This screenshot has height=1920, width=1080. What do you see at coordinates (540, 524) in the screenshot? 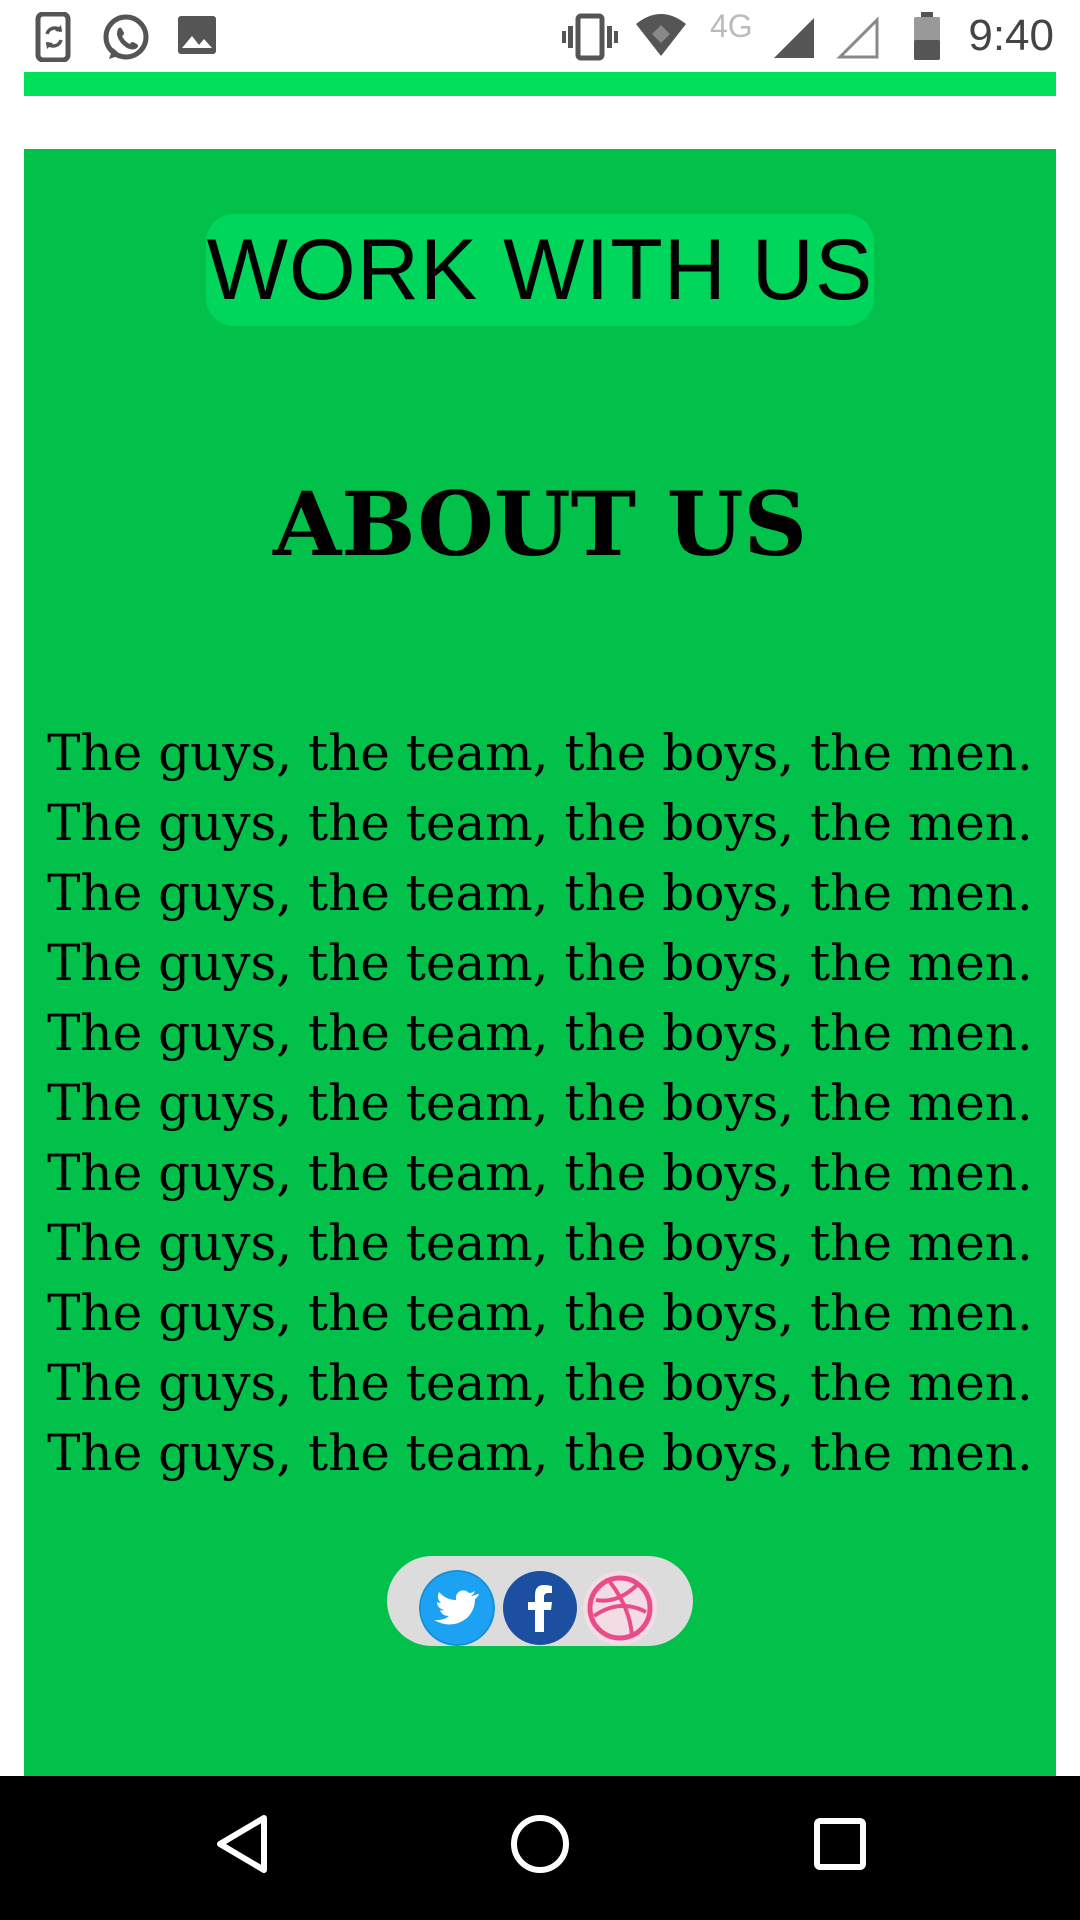
I see `about-us-heading: ABOUT US` at bounding box center [540, 524].